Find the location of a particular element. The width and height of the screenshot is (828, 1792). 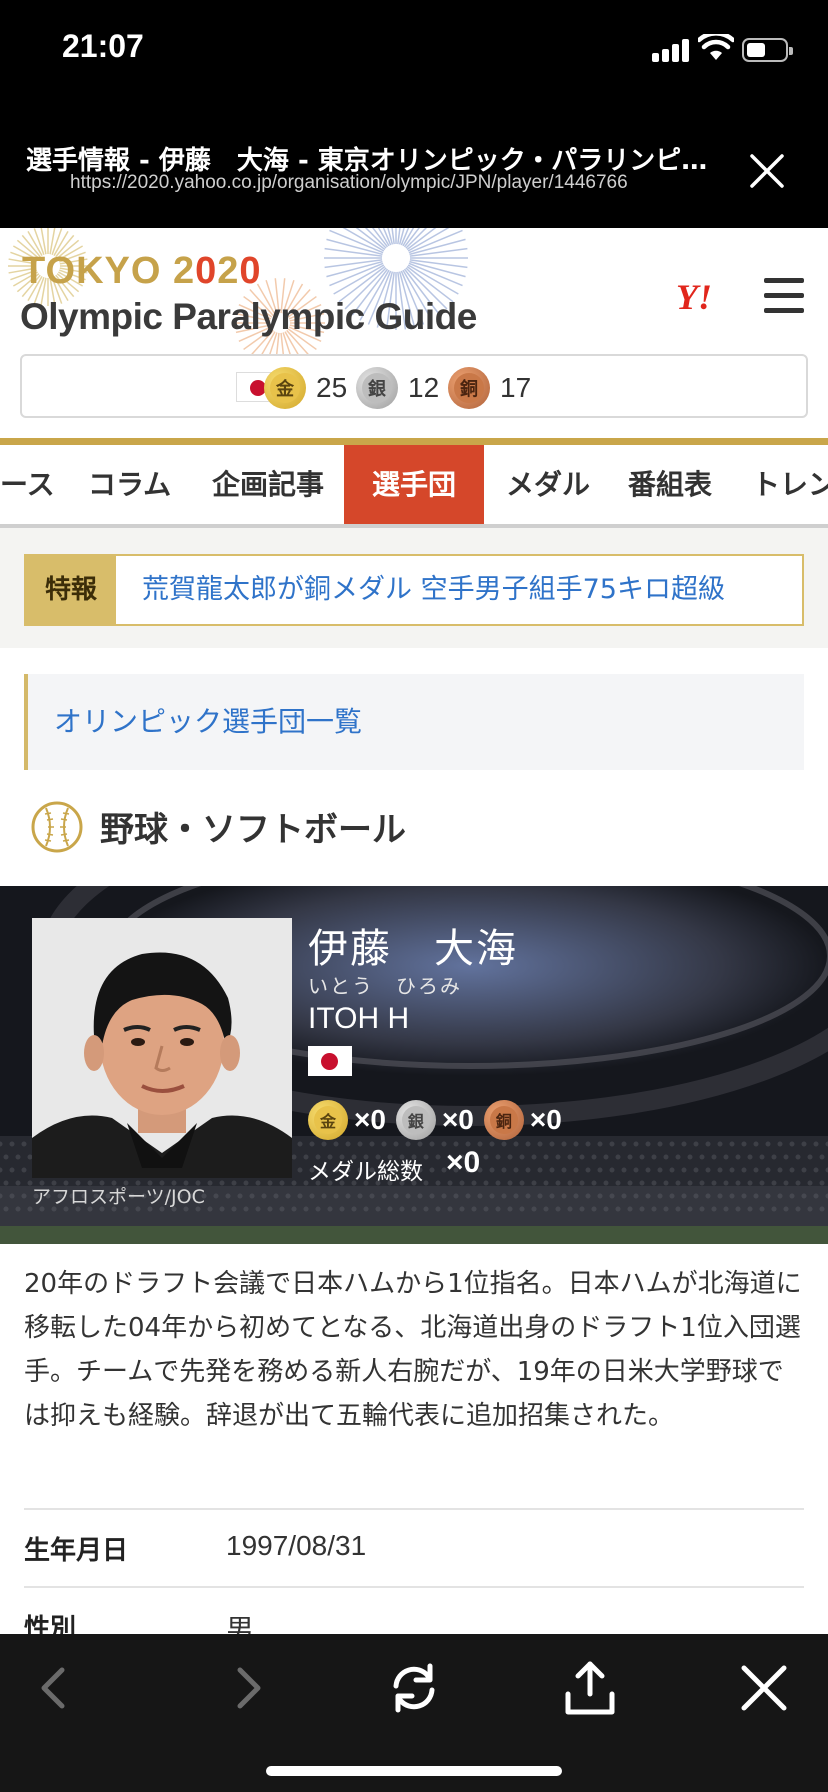

profile-row-birthdate: 生年月日 1997/08/31 is located at coordinates (414, 1546).